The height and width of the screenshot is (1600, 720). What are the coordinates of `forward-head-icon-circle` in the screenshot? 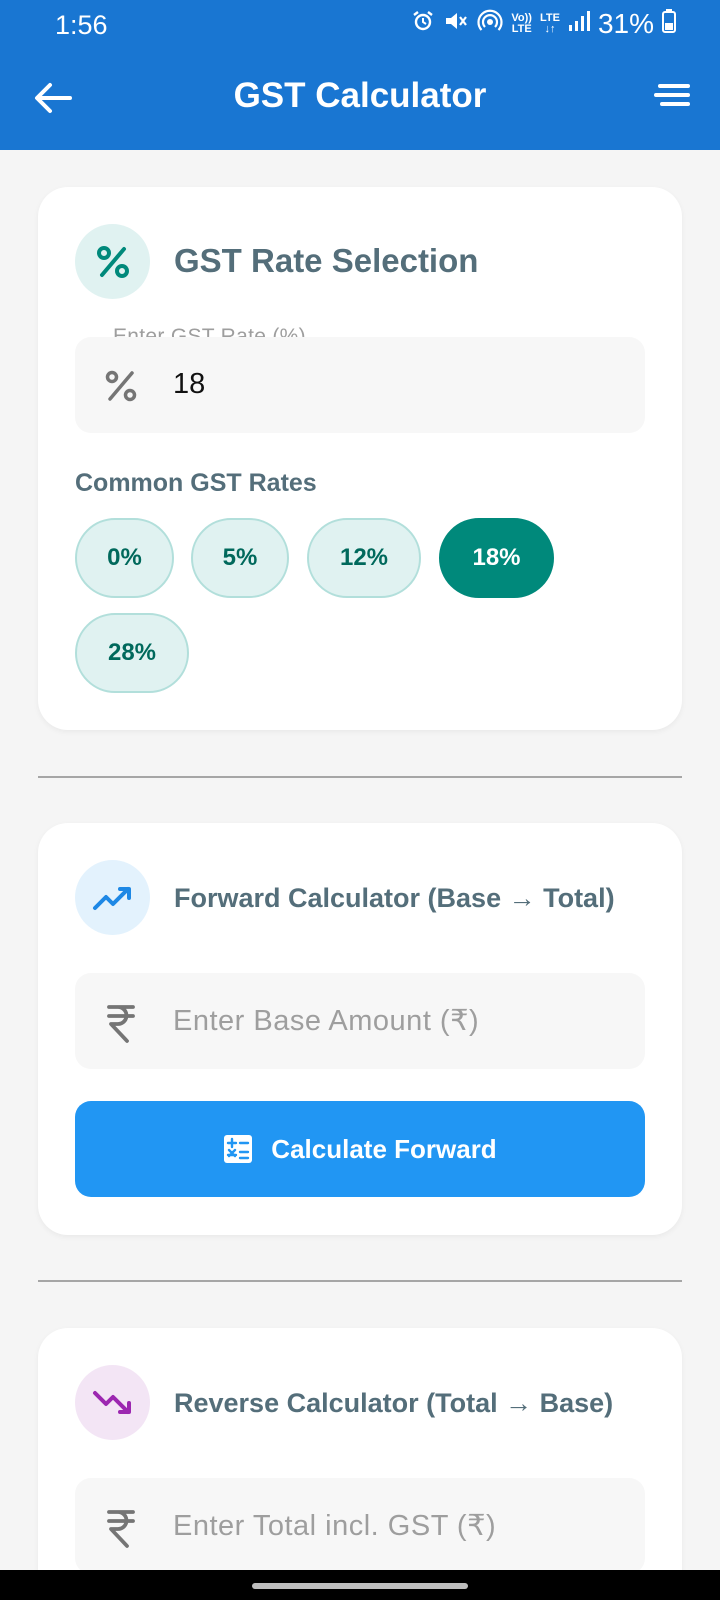 It's located at (112, 897).